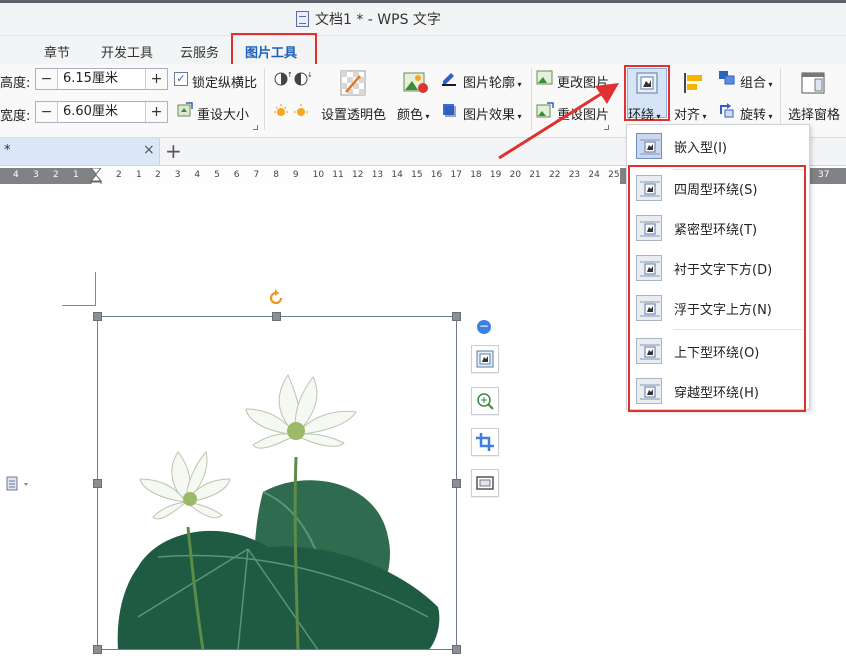  What do you see at coordinates (217, 175) in the screenshot?
I see `ruler-tick: 5` at bounding box center [217, 175].